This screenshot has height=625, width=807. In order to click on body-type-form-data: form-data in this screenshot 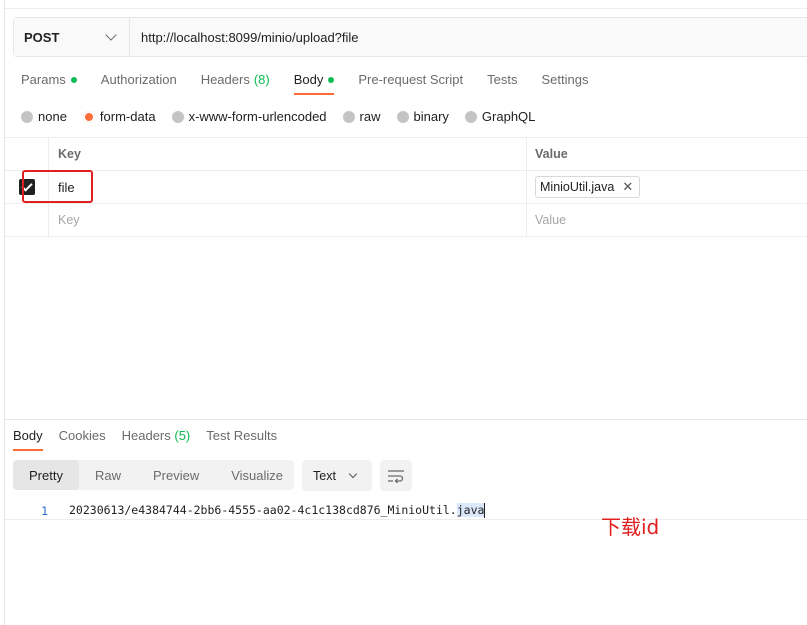, I will do `click(119, 116)`.